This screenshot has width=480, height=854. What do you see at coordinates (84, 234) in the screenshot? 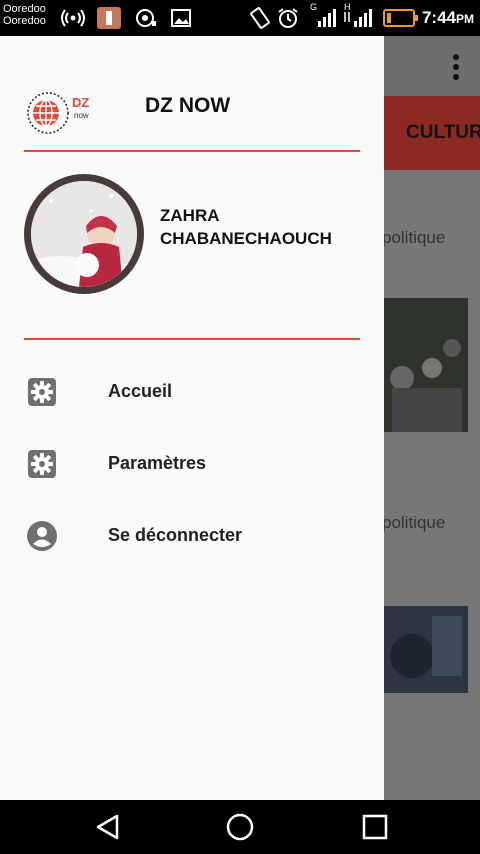
I see `user-avatar` at bounding box center [84, 234].